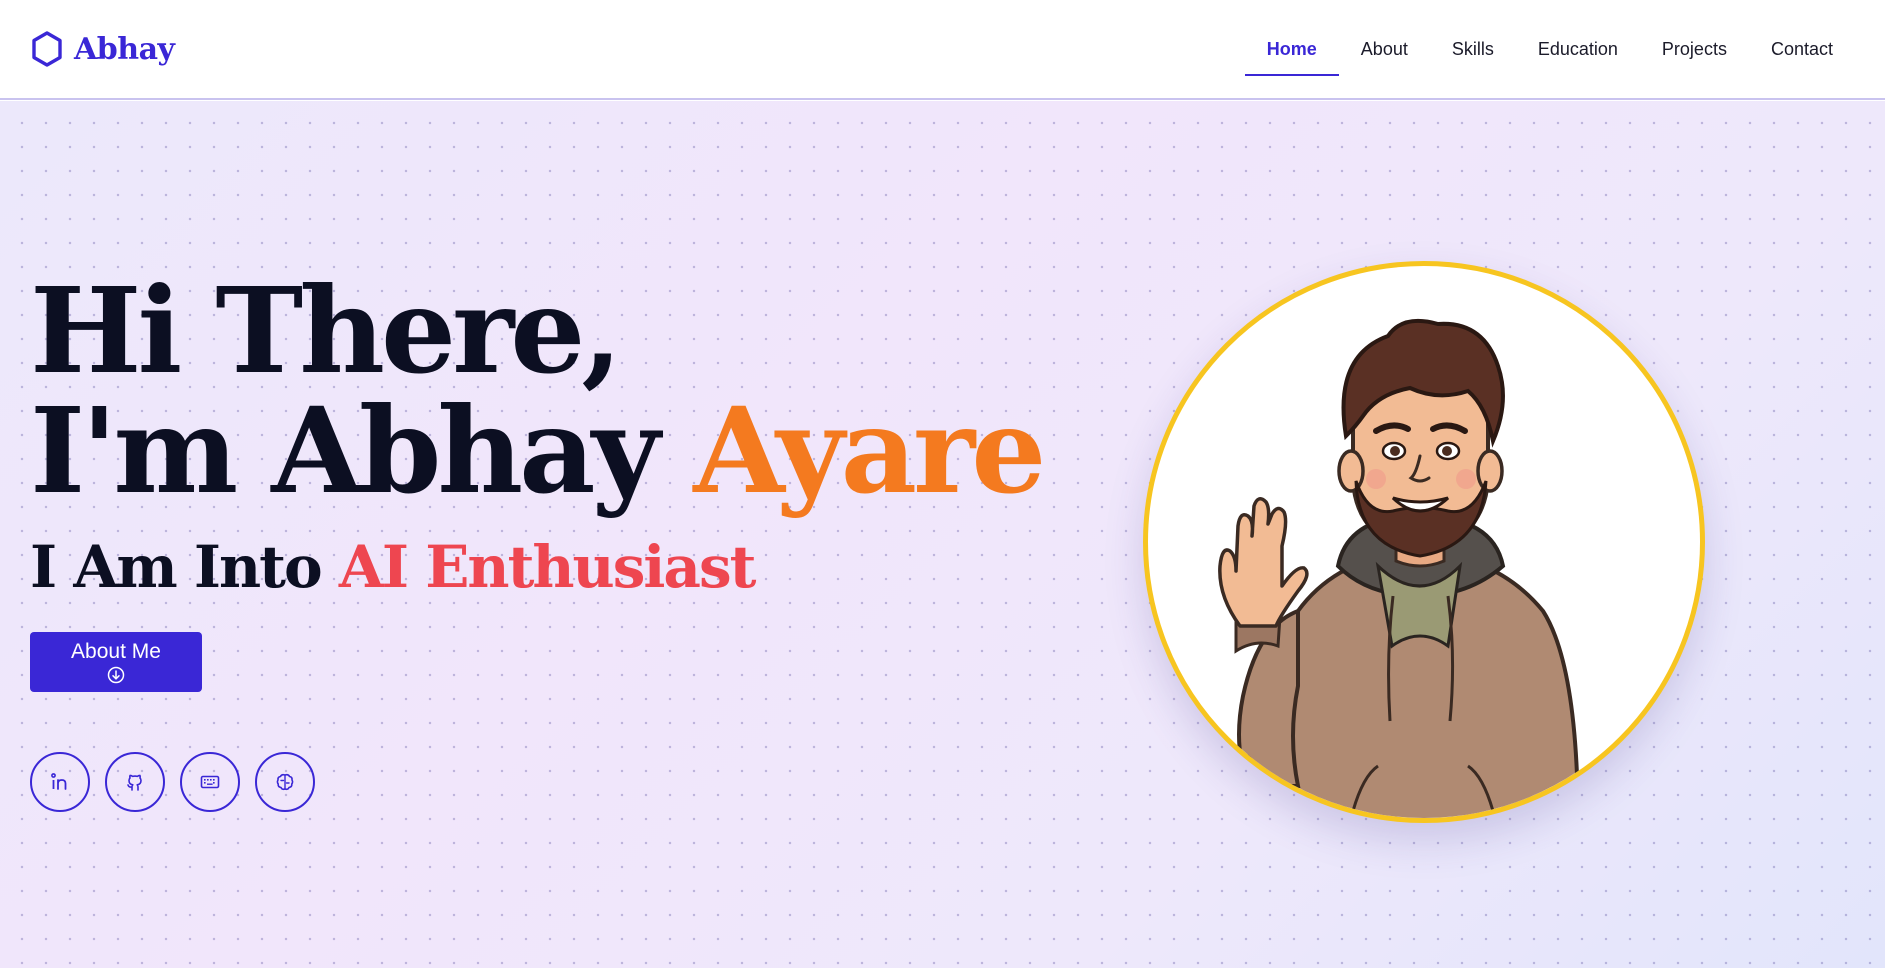 This screenshot has height=968, width=1885. Describe the element at coordinates (1802, 49) in the screenshot. I see `nav-item-contact: Contact` at that location.